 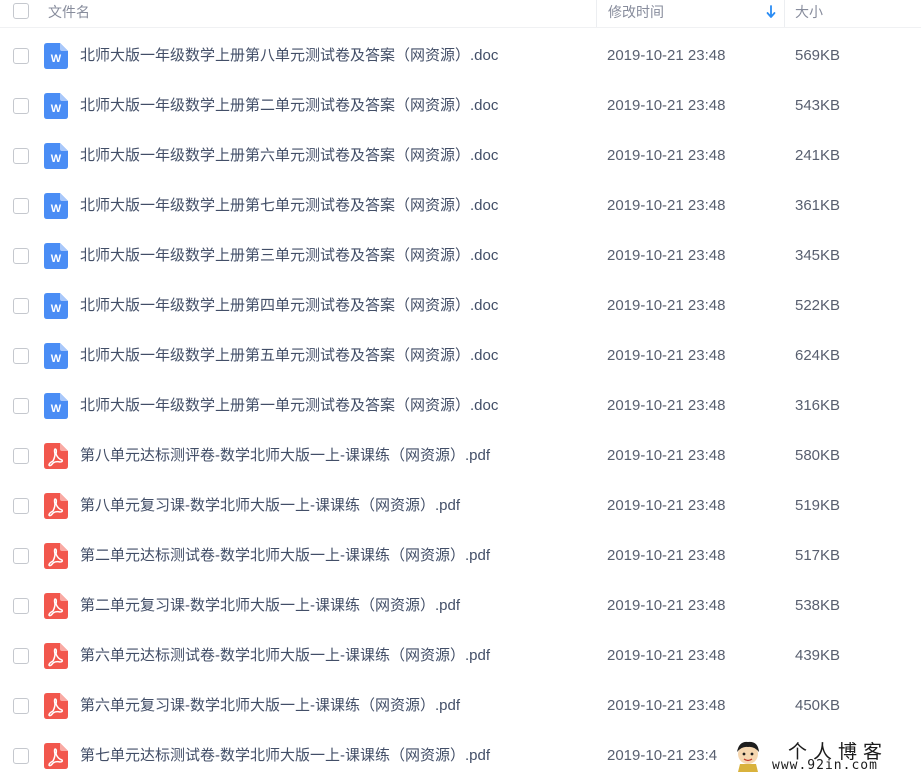 What do you see at coordinates (270, 706) in the screenshot?
I see `file-name-link: 第六单元复习课-数学北师大版一上-课课练（网资源）.pdf` at bounding box center [270, 706].